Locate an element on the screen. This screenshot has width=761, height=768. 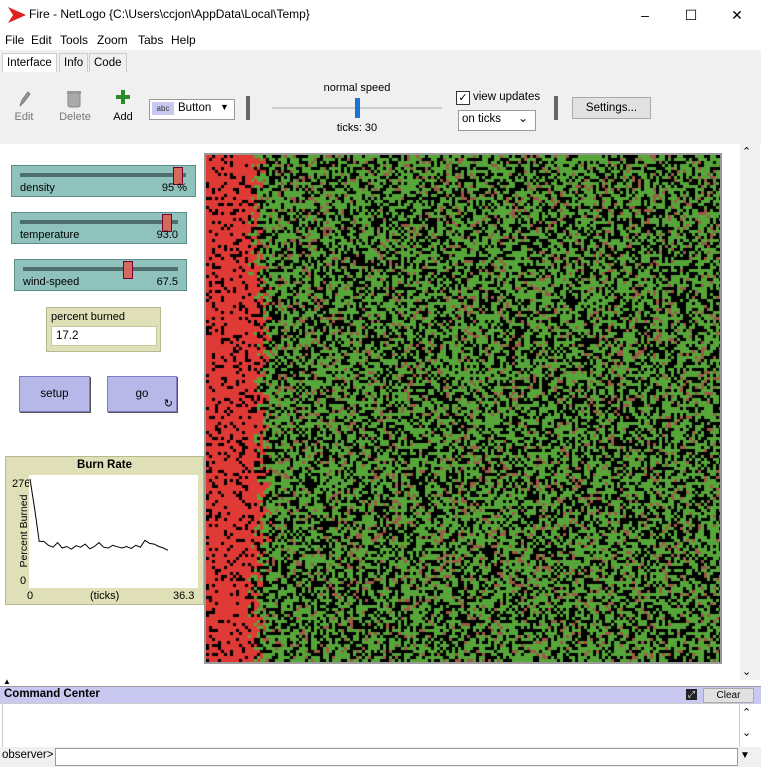
plot-ymax: 276 is located at coordinates (21, 484).